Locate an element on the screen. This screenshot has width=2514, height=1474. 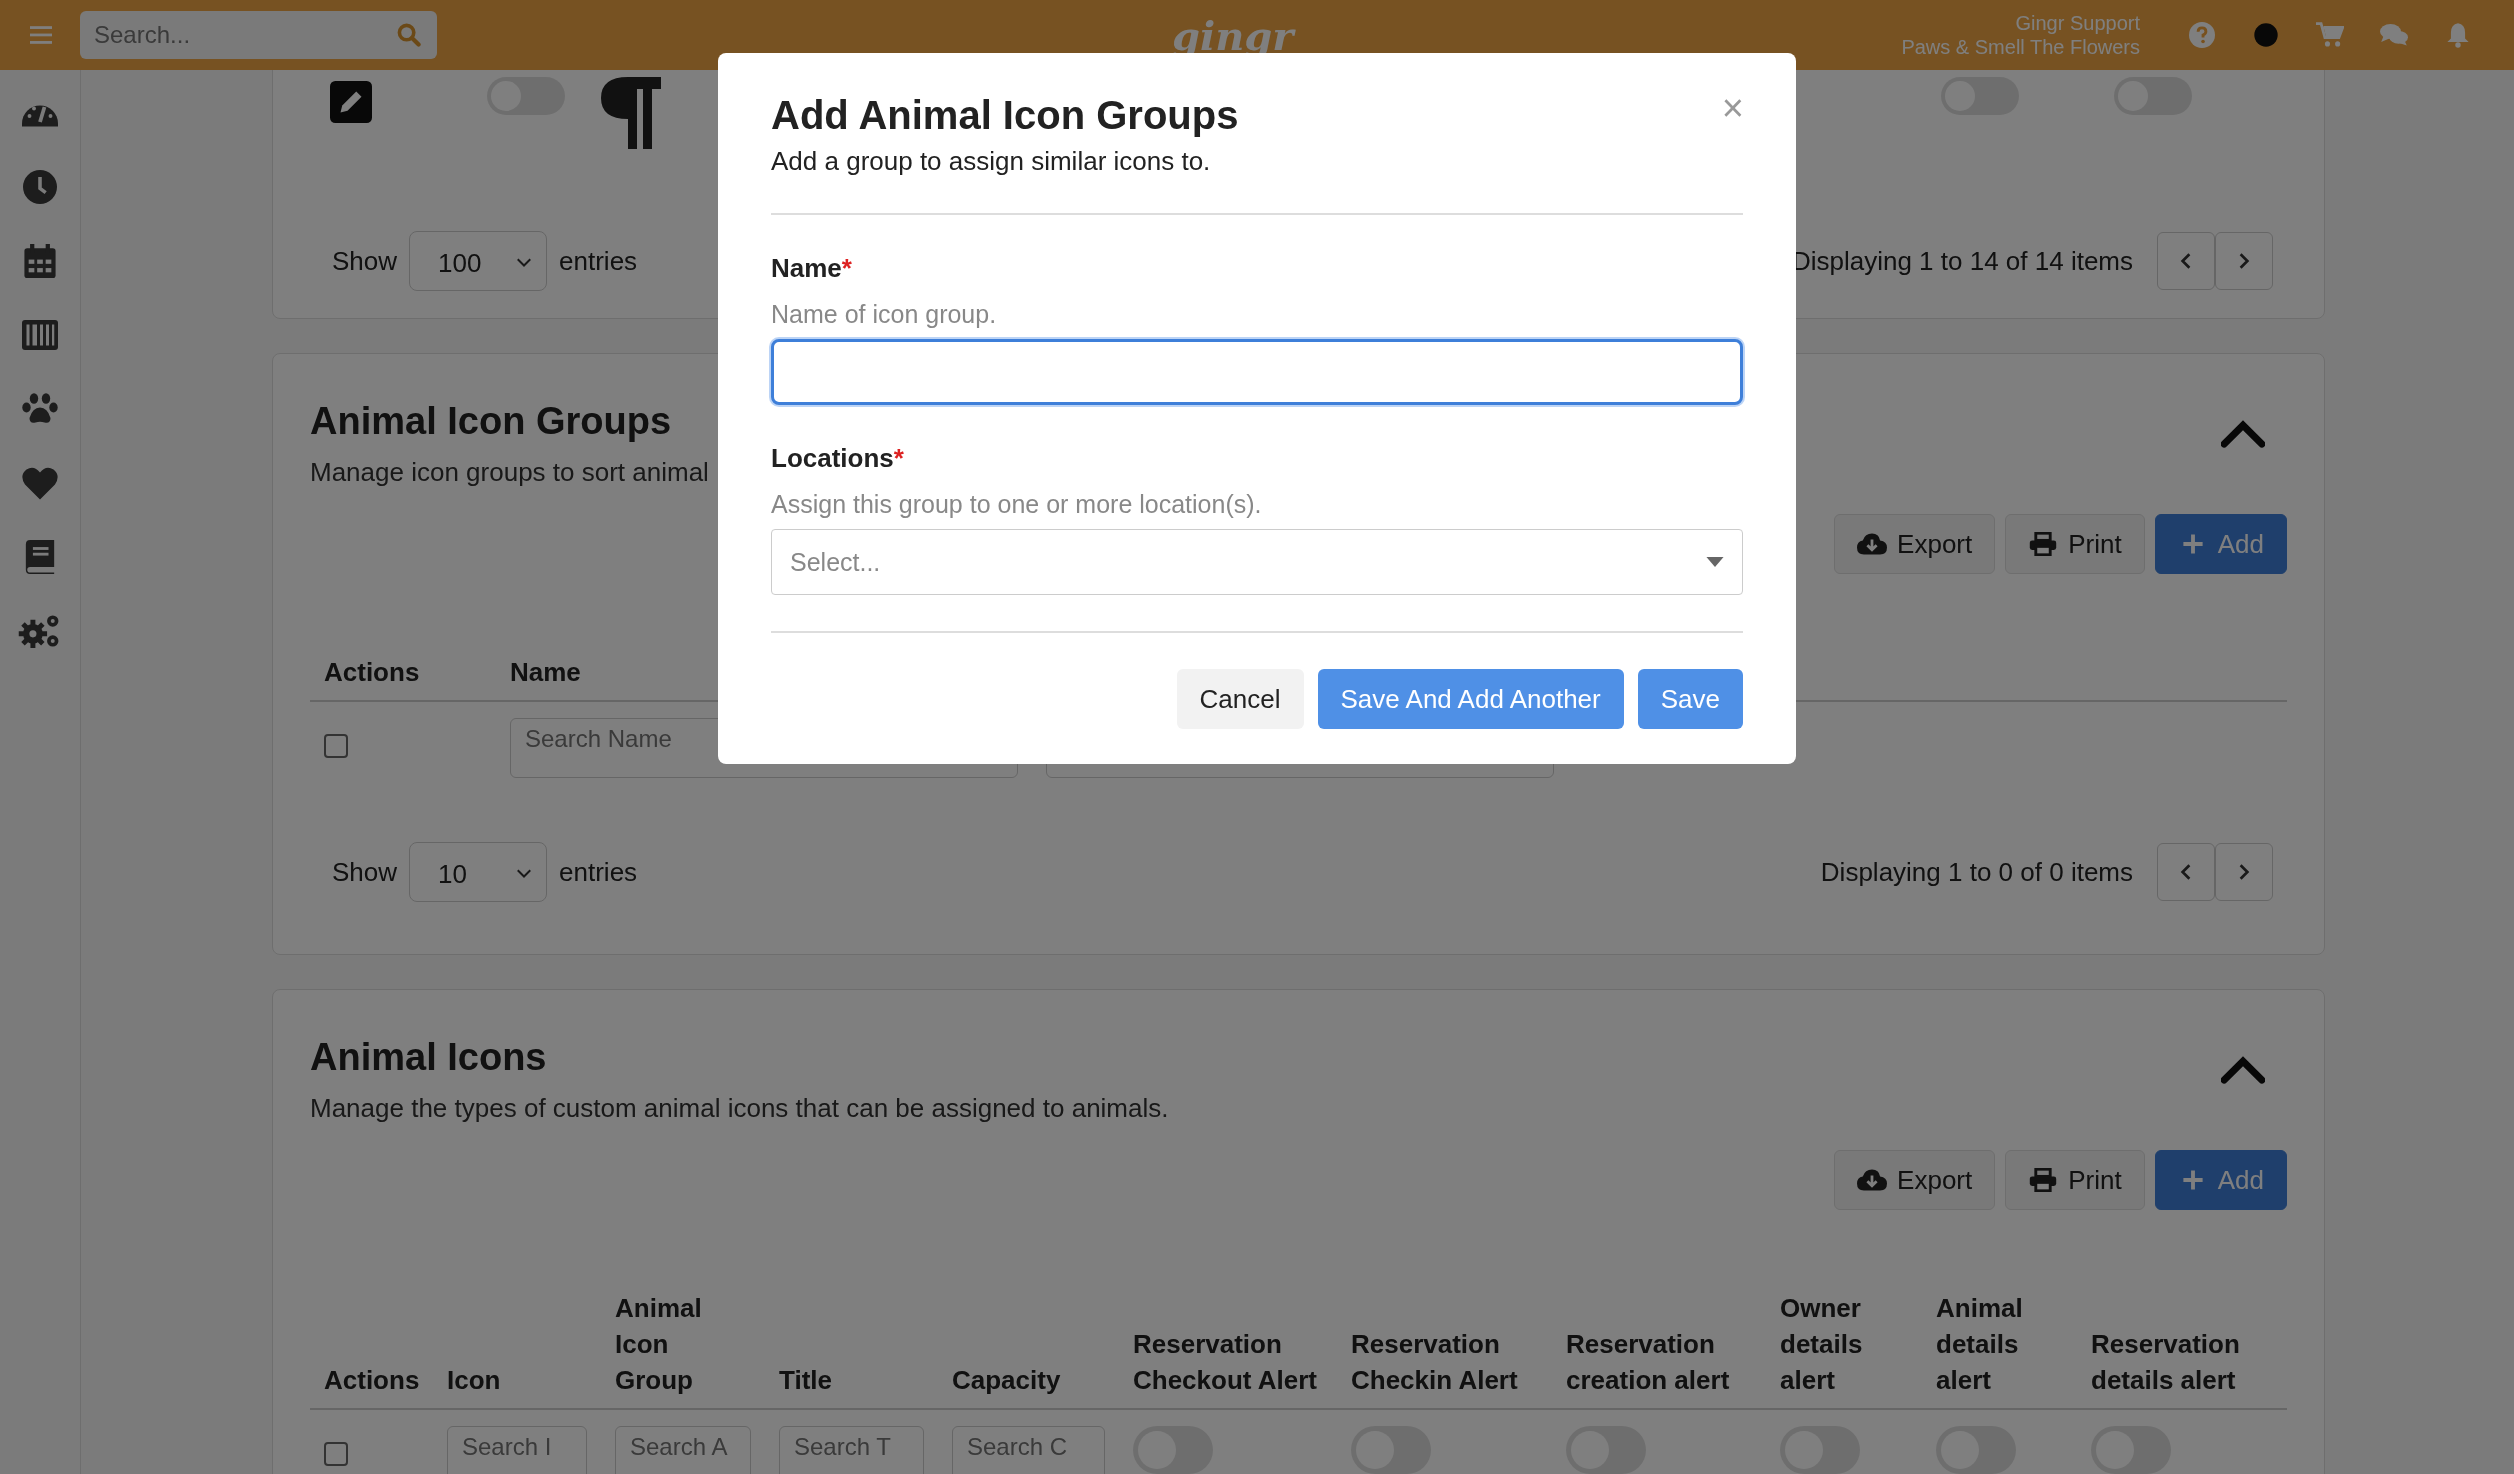
column-header: Title is located at coordinates (851, 1385).